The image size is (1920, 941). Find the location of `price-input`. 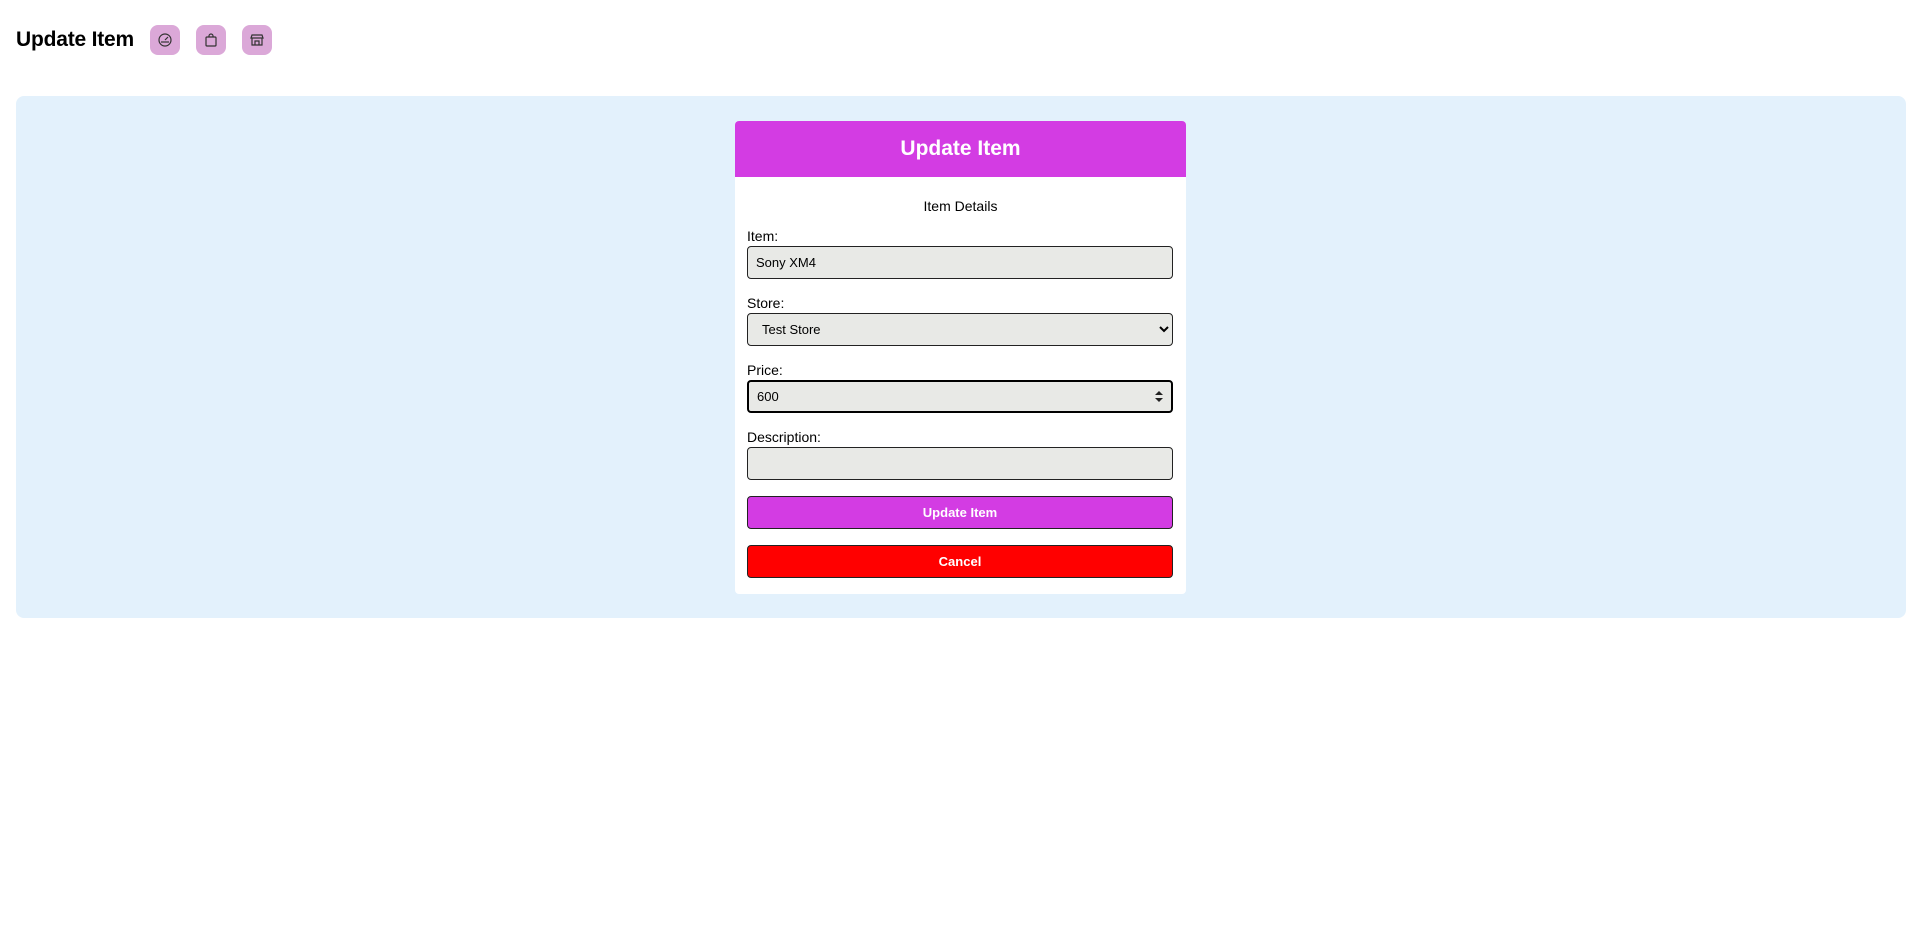

price-input is located at coordinates (960, 396).